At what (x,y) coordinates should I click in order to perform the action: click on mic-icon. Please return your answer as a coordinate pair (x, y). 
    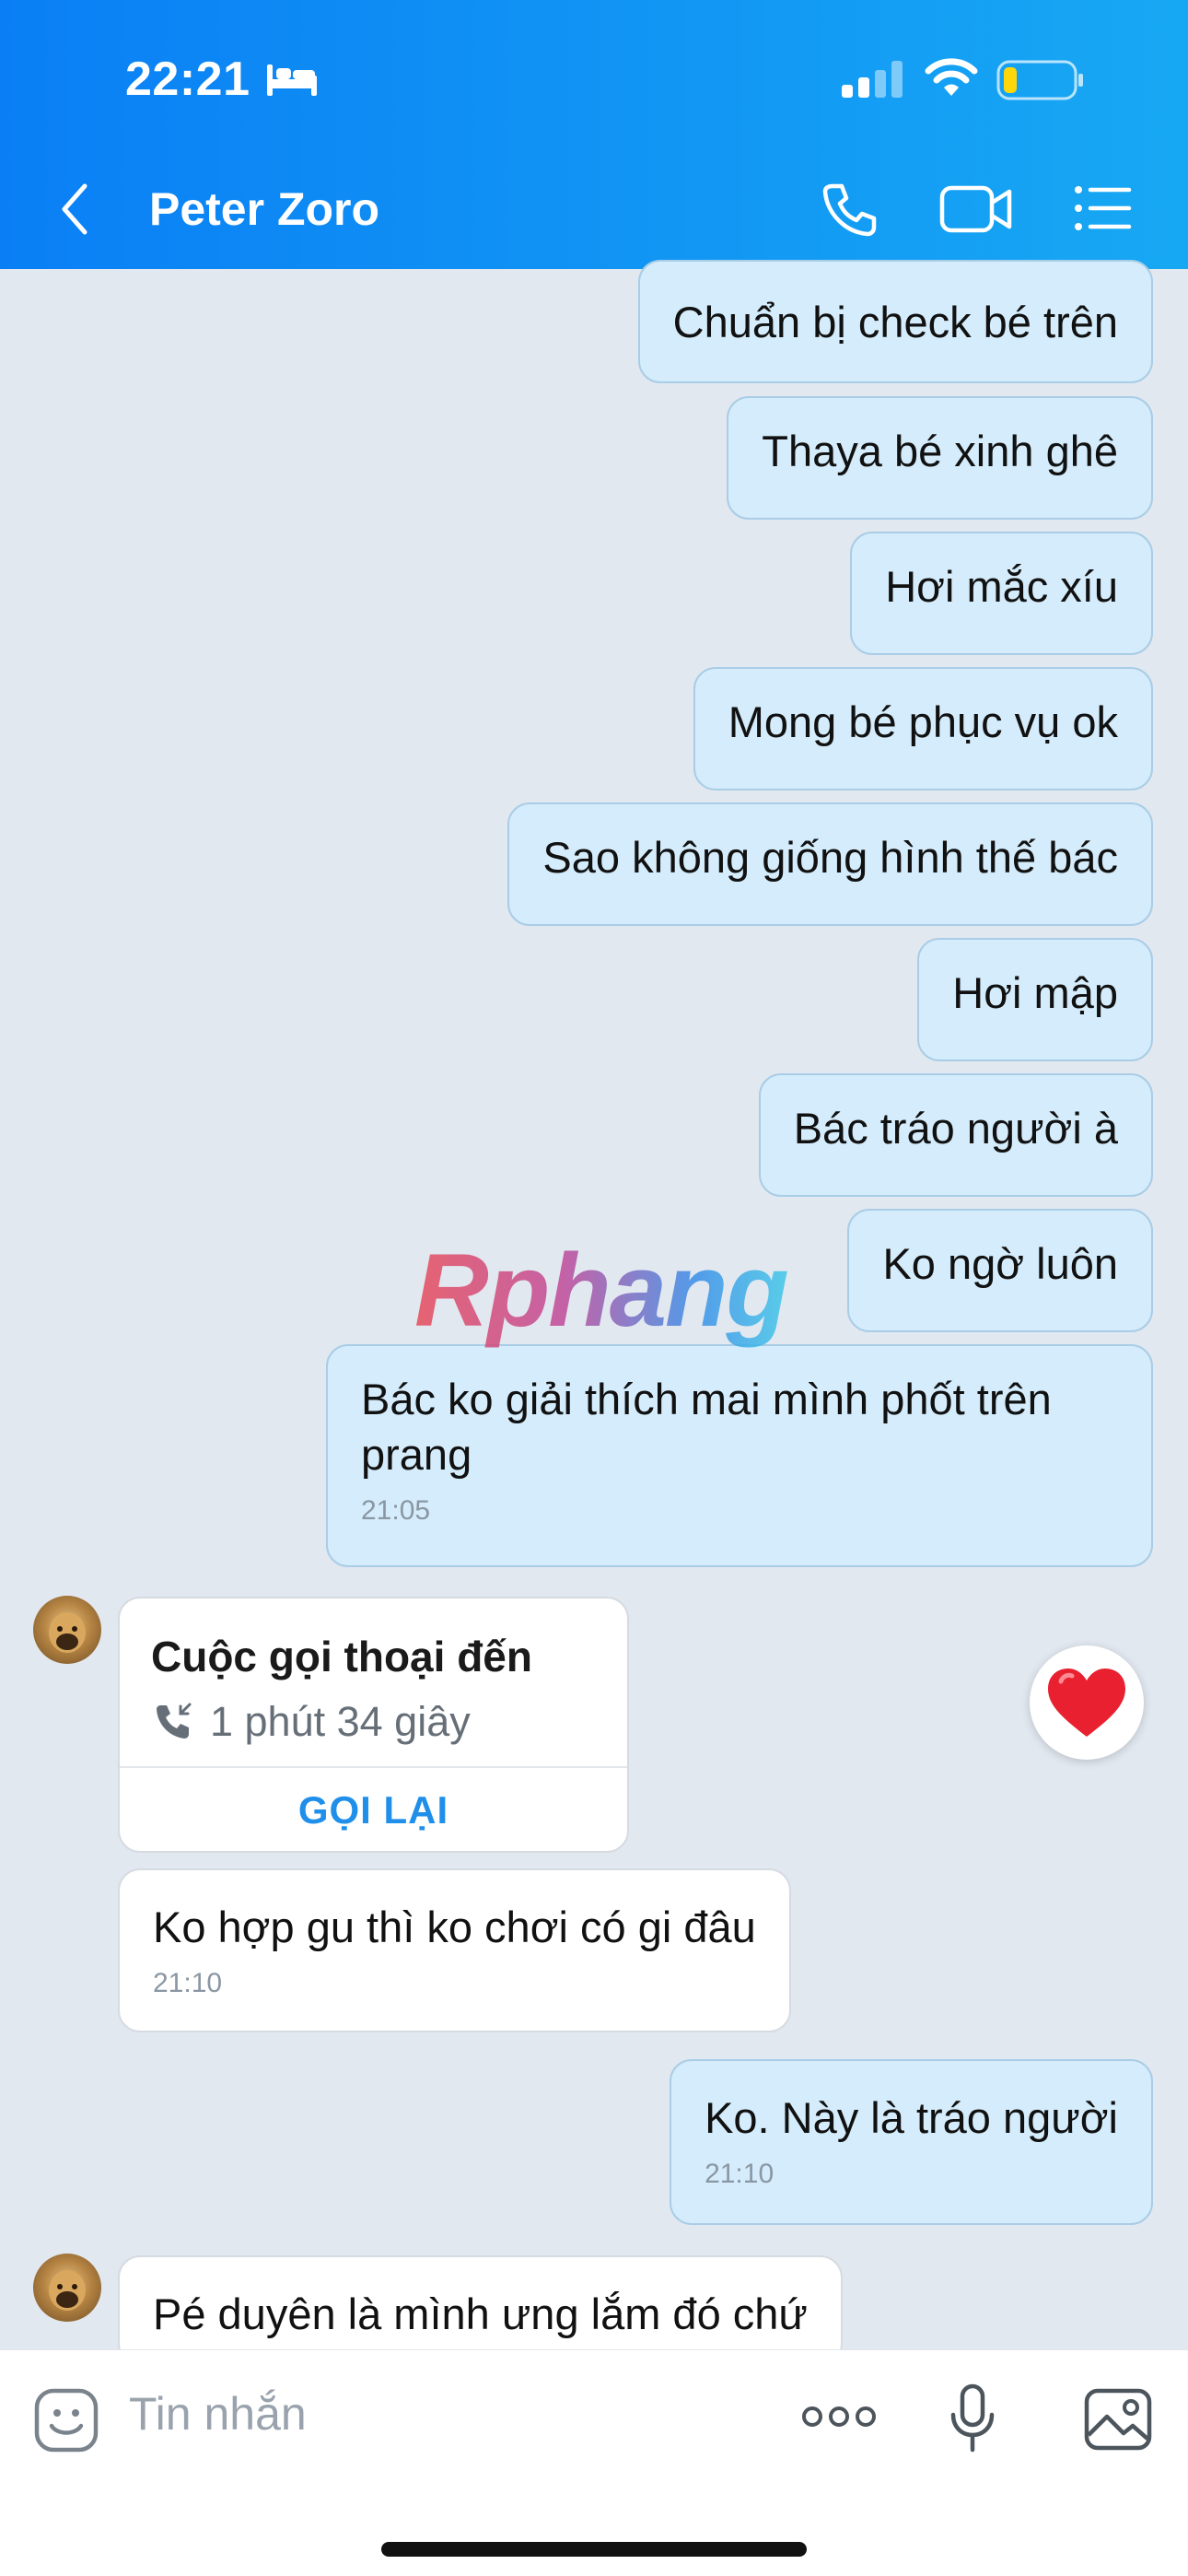
    Looking at the image, I should click on (973, 2418).